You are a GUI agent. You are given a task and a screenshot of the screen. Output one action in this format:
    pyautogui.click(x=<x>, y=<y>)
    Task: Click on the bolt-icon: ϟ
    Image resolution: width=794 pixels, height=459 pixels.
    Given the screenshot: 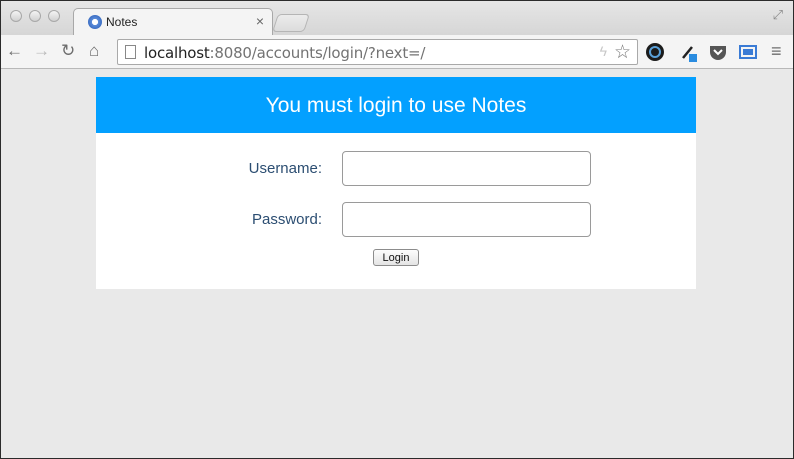 What is the action you would take?
    pyautogui.click(x=603, y=51)
    